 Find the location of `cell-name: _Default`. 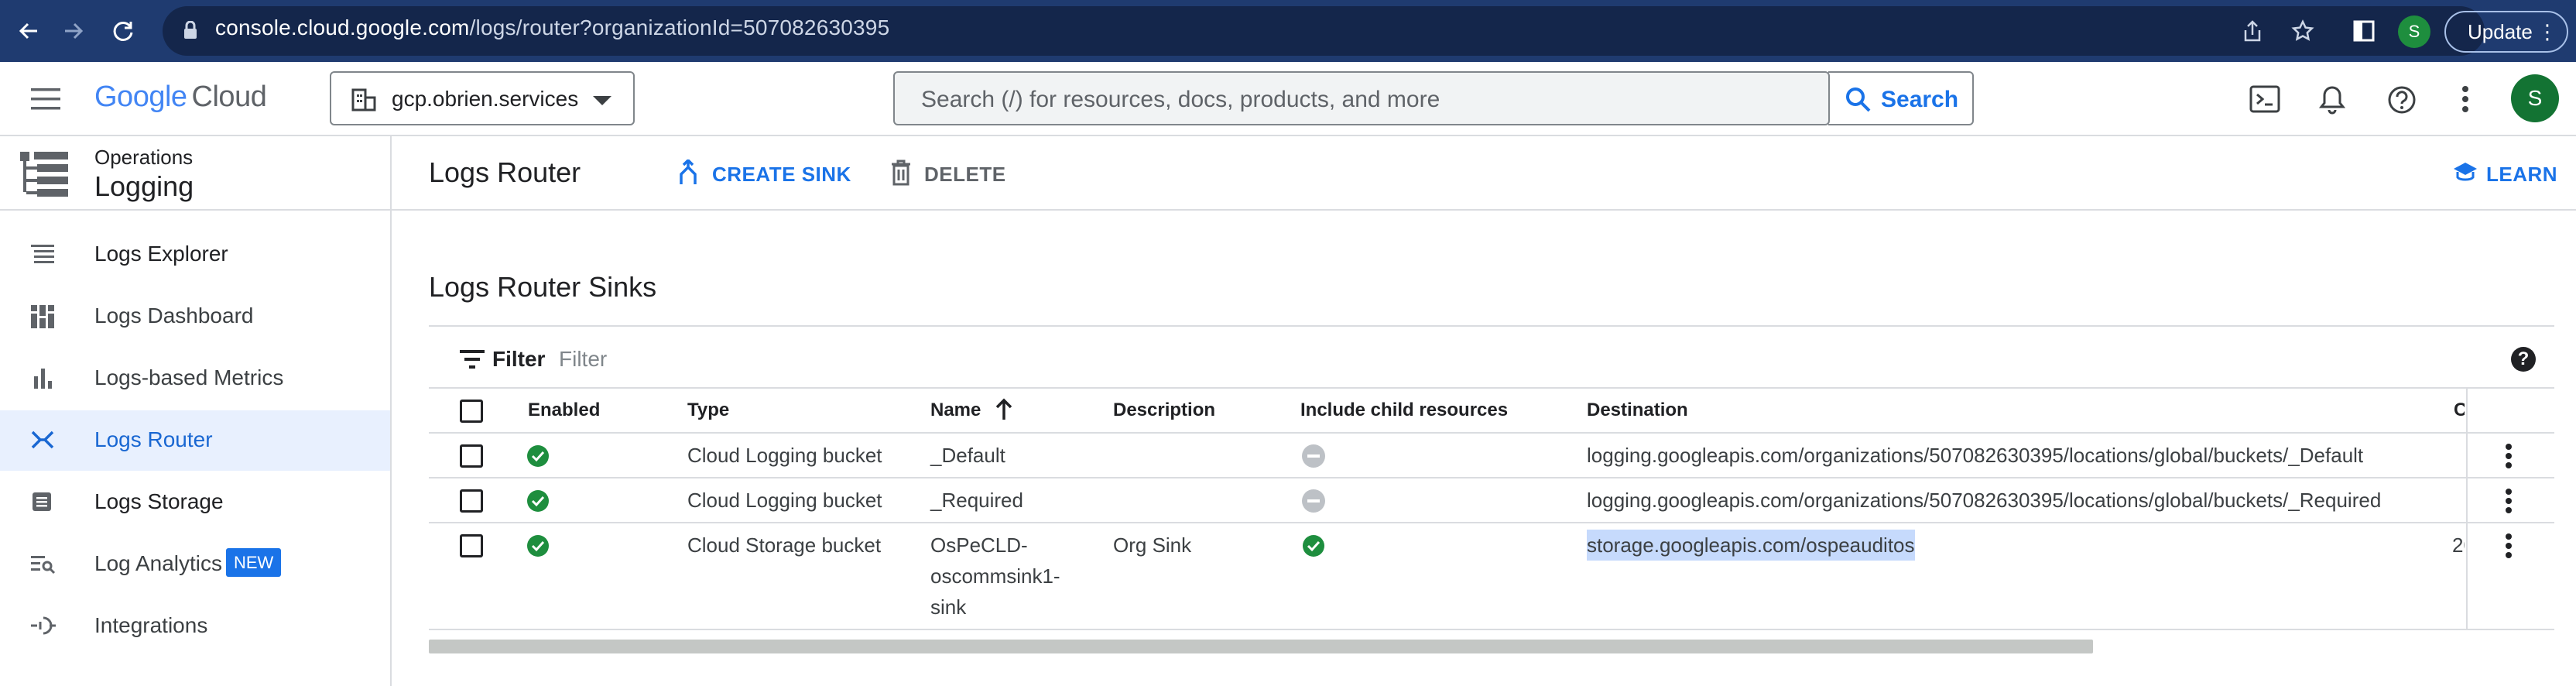

cell-name: _Default is located at coordinates (967, 455).